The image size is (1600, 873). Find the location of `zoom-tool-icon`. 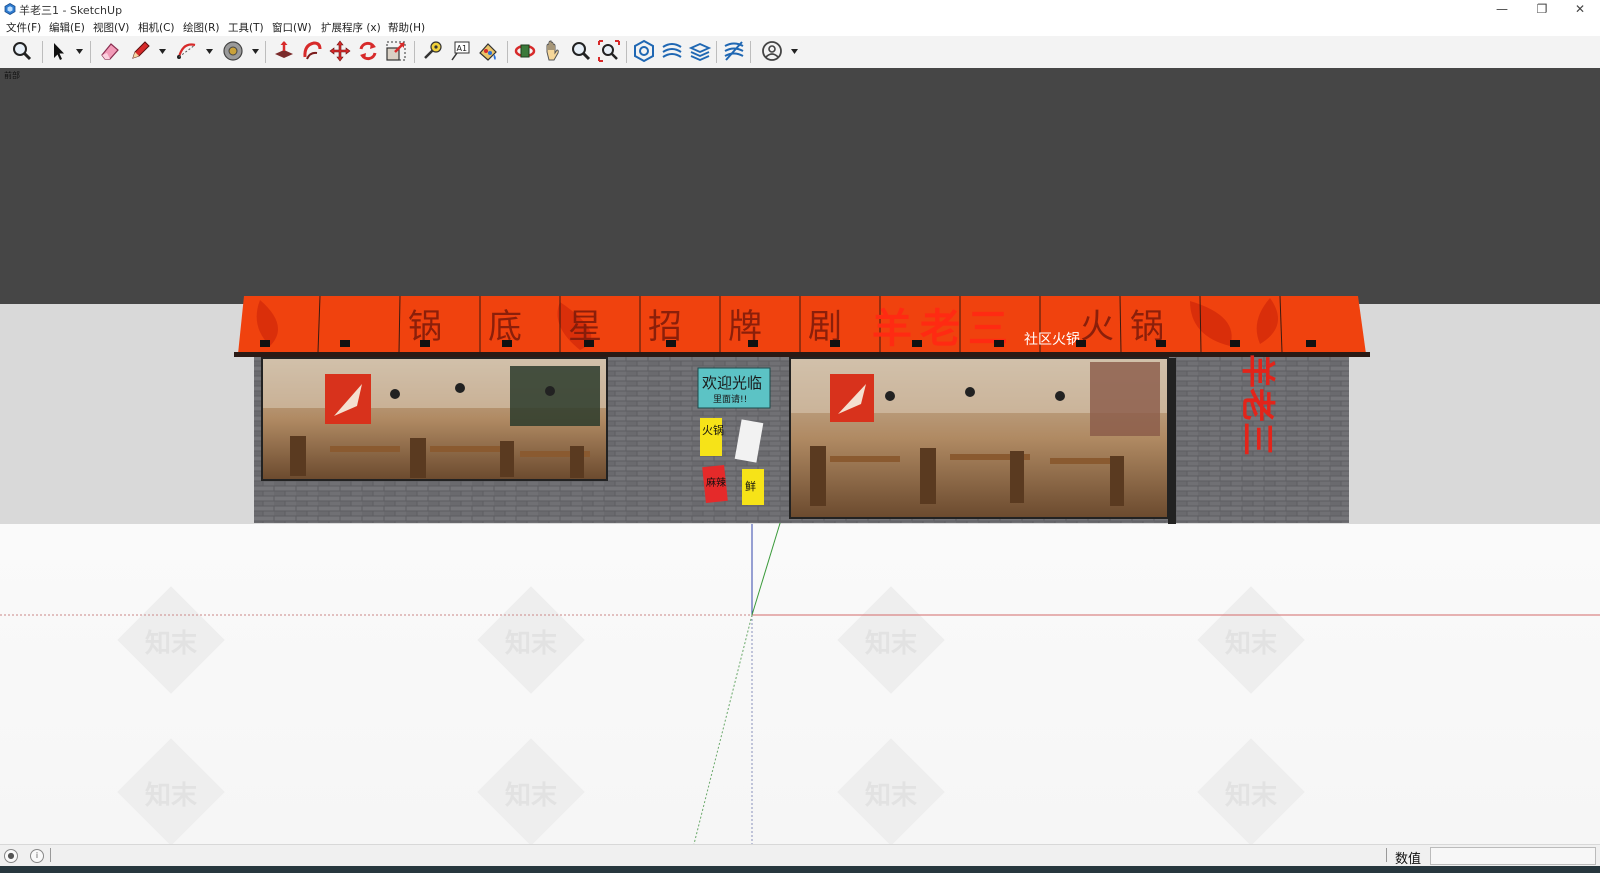

zoom-tool-icon is located at coordinates (581, 51).